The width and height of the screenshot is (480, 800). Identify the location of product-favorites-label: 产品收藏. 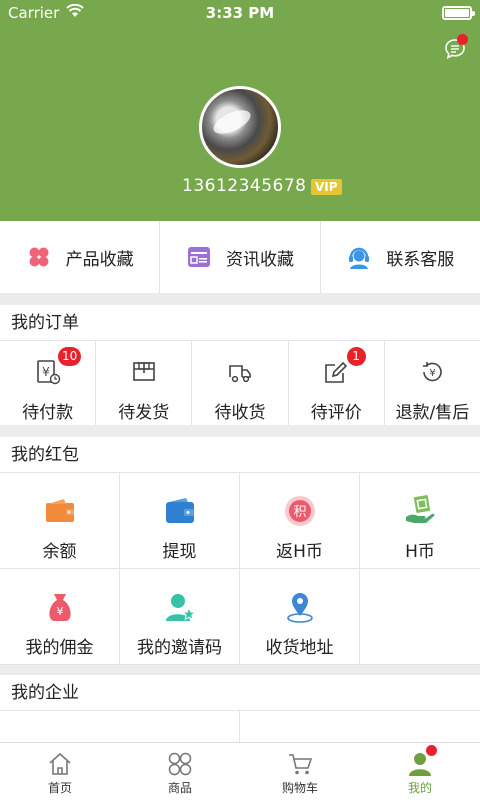
(99, 259).